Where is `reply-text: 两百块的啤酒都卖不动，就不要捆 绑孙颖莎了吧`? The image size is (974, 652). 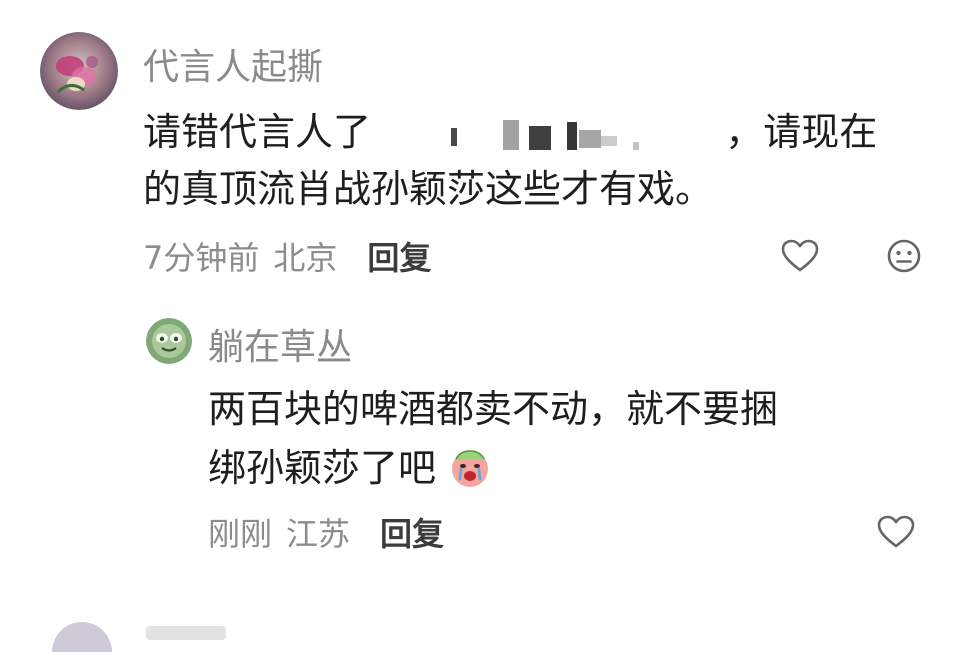
reply-text: 两百块的啤酒都卖不动，就不要捆 绑孙颖莎了吧 is located at coordinates (578, 443).